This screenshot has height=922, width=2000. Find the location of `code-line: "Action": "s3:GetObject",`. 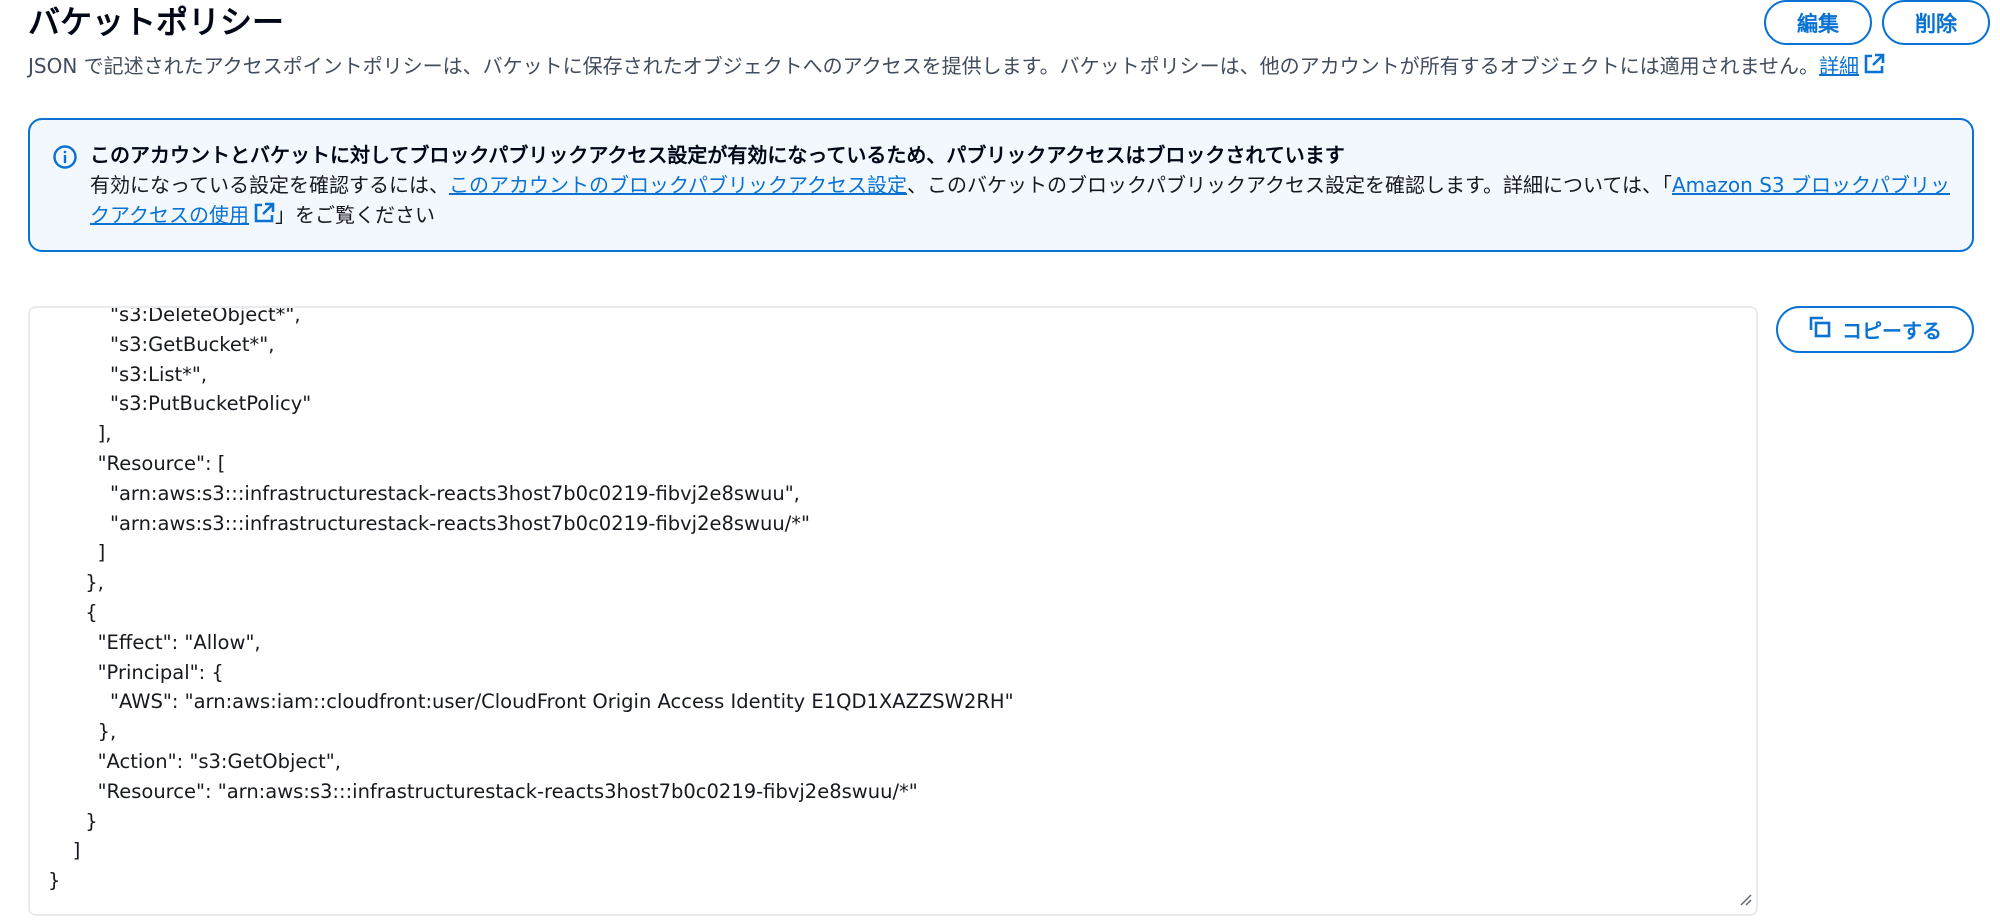

code-line: "Action": "s3:GetObject", is located at coordinates (194, 761).